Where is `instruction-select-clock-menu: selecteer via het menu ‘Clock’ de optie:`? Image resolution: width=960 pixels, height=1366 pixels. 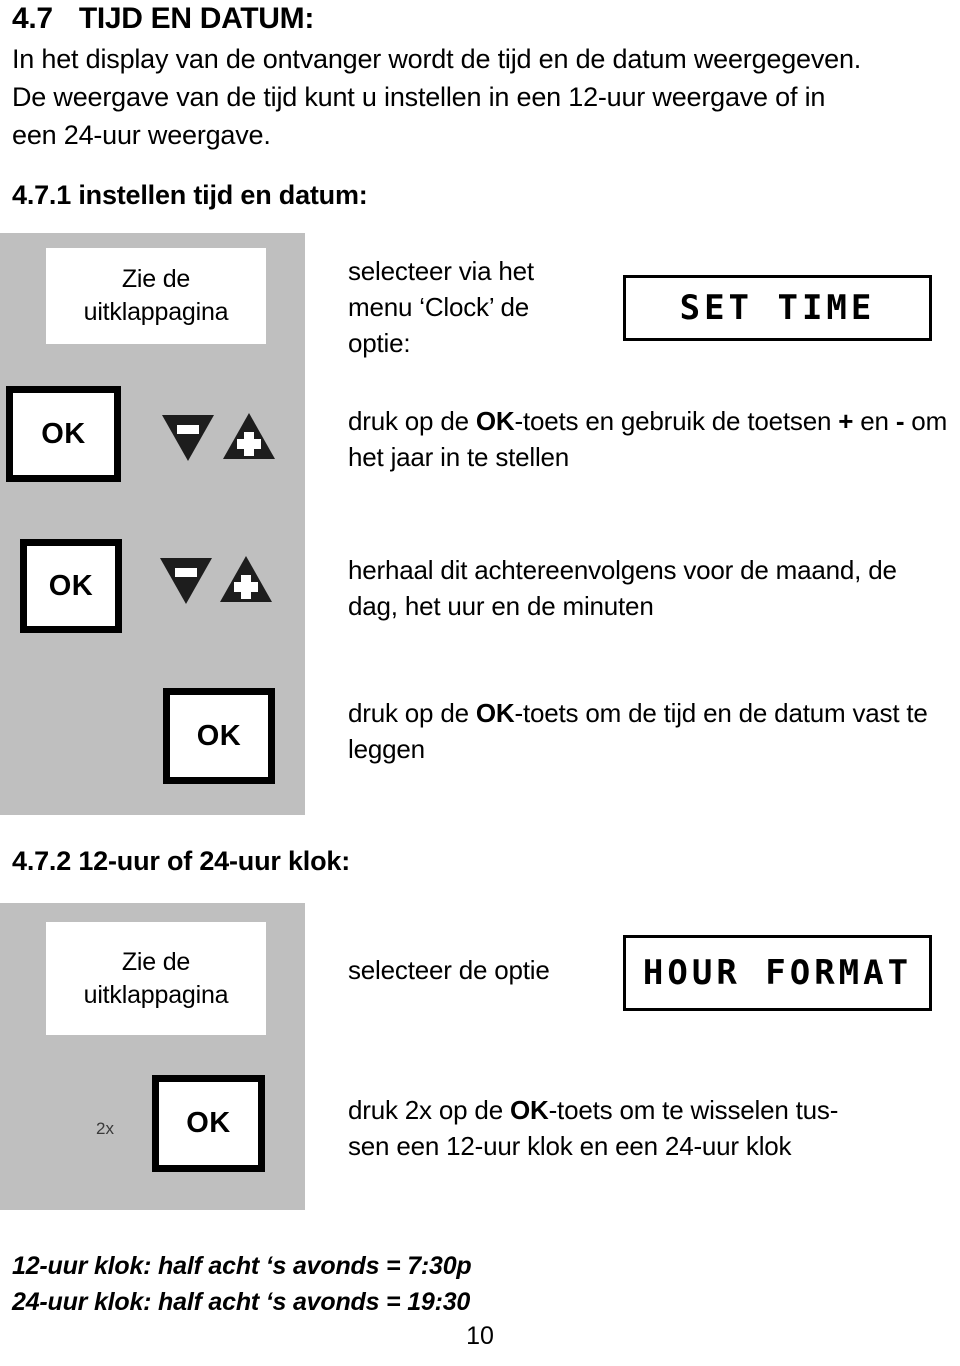 instruction-select-clock-menu: selecteer via het menu ‘Clock’ de optie: is located at coordinates (441, 307).